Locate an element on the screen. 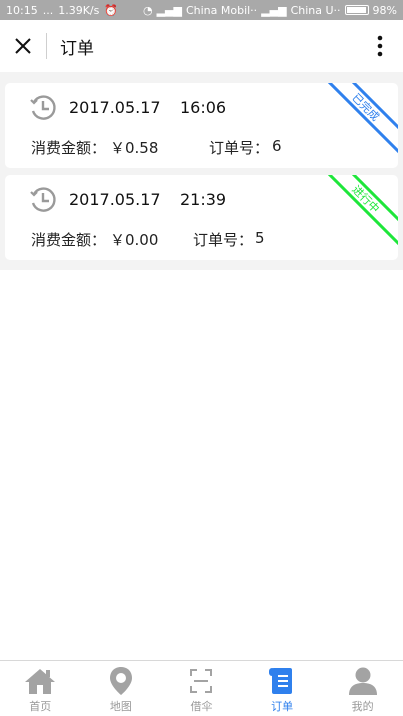 This screenshot has height=716, width=403. order-time: 16:06 is located at coordinates (203, 107).